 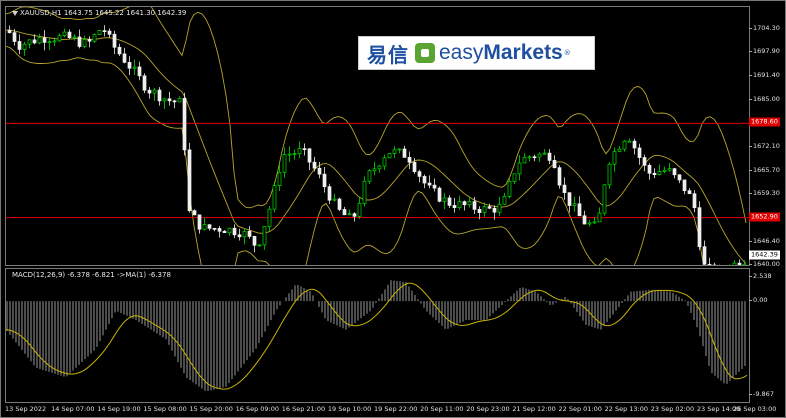 What do you see at coordinates (764, 75) in the screenshot?
I see `price-tick-label: 1691.40` at bounding box center [764, 75].